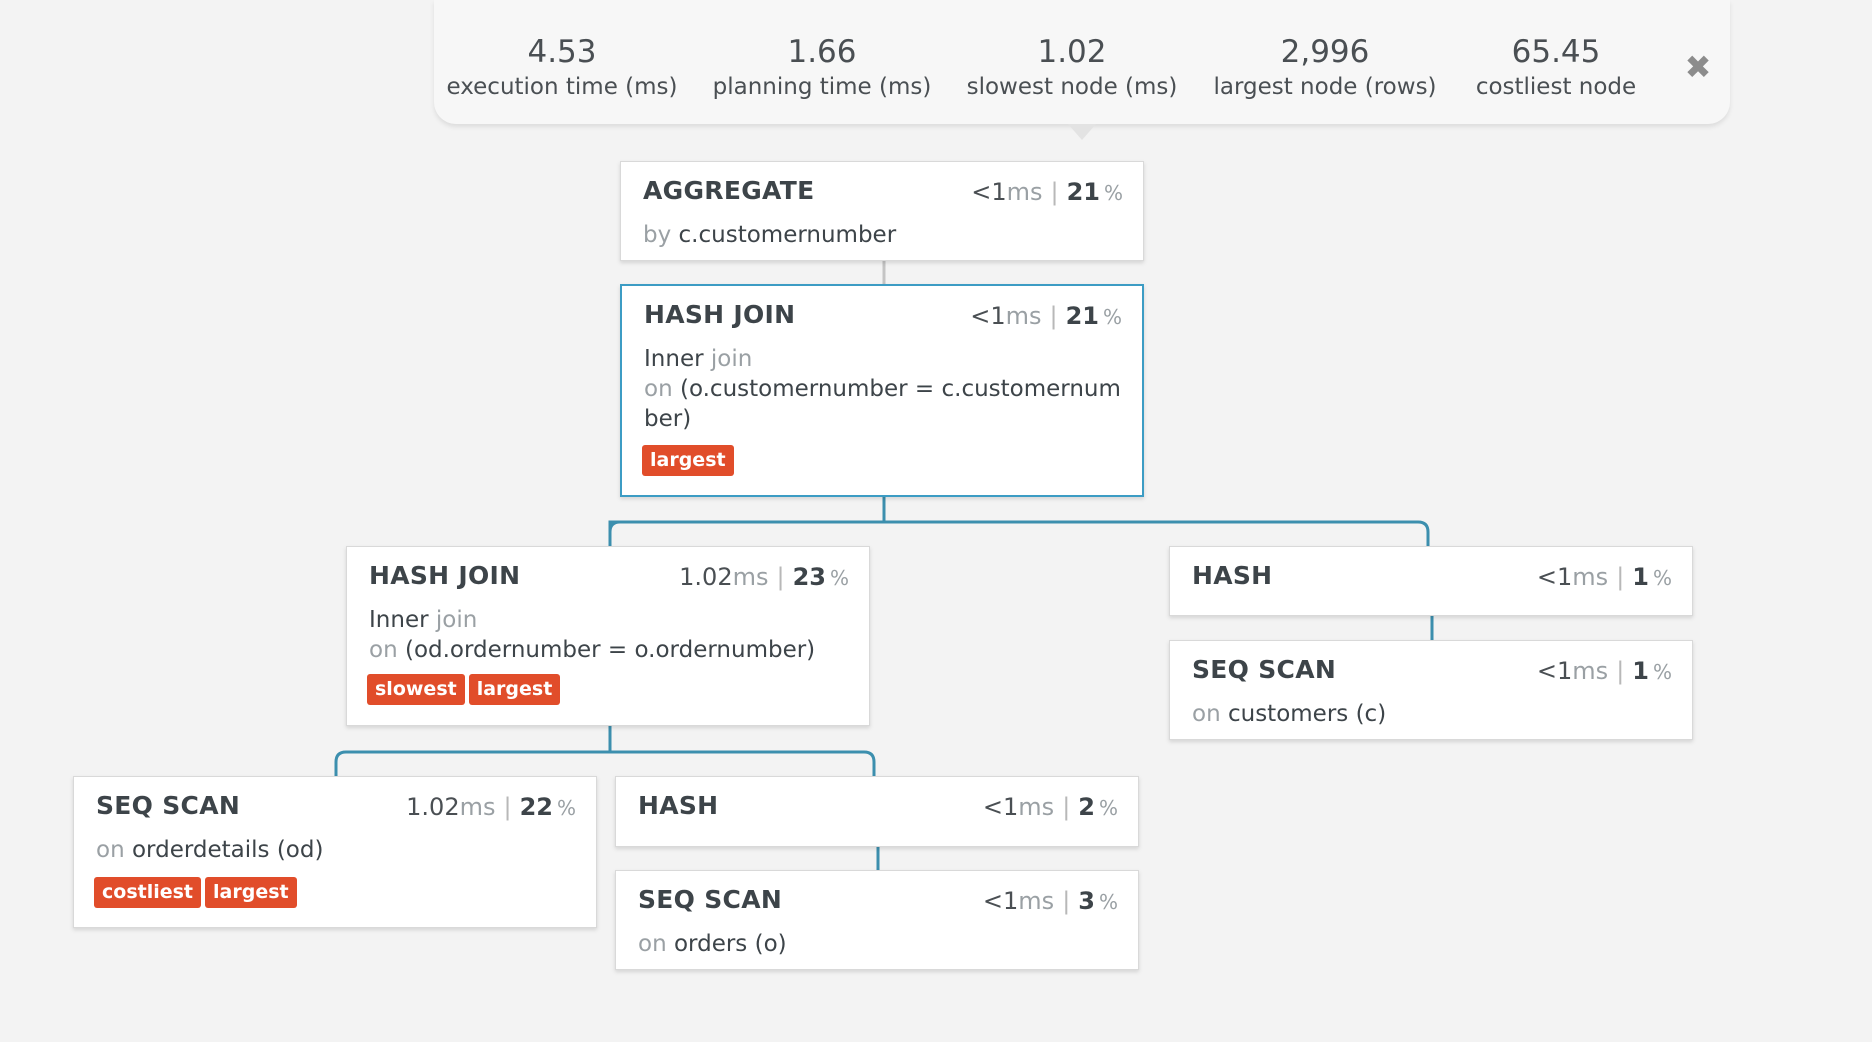 Image resolution: width=1872 pixels, height=1042 pixels. Describe the element at coordinates (809, 577) in the screenshot. I see `node-percent: 23` at that location.